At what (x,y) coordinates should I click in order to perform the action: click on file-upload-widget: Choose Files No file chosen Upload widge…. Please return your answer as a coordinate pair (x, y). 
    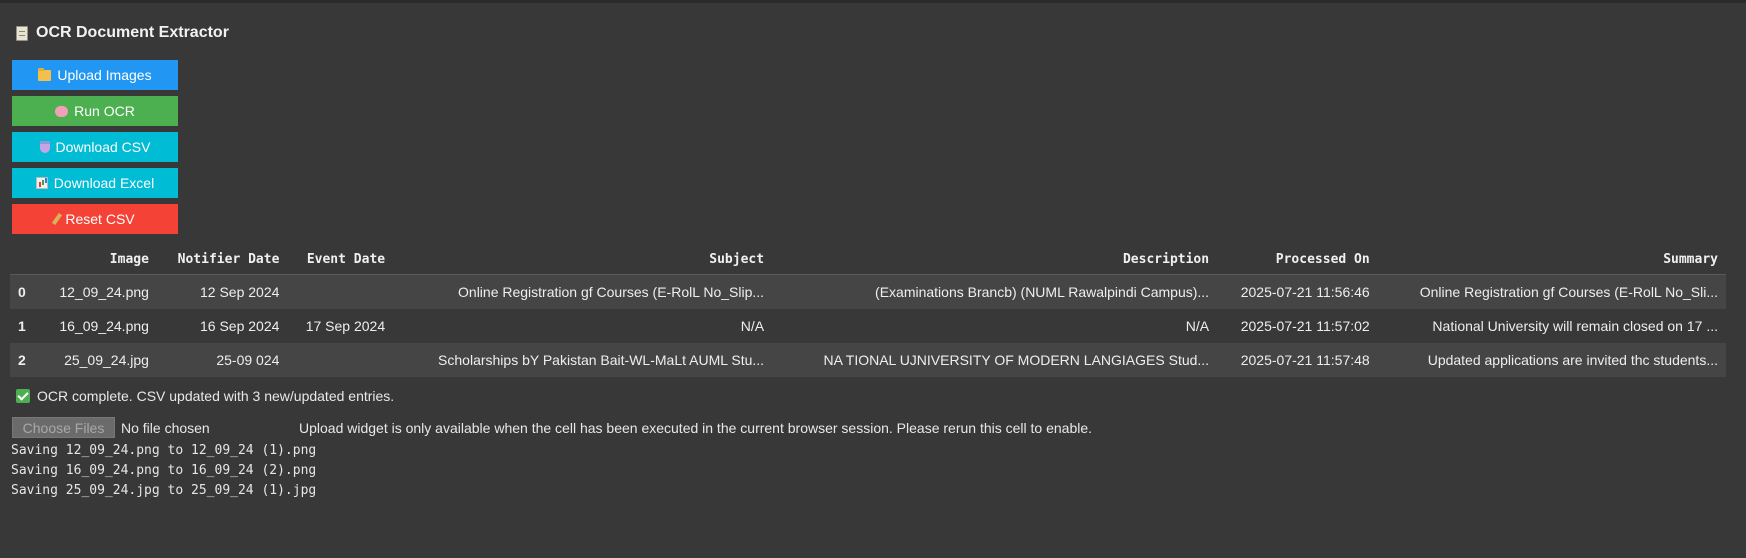
    Looking at the image, I should click on (552, 427).